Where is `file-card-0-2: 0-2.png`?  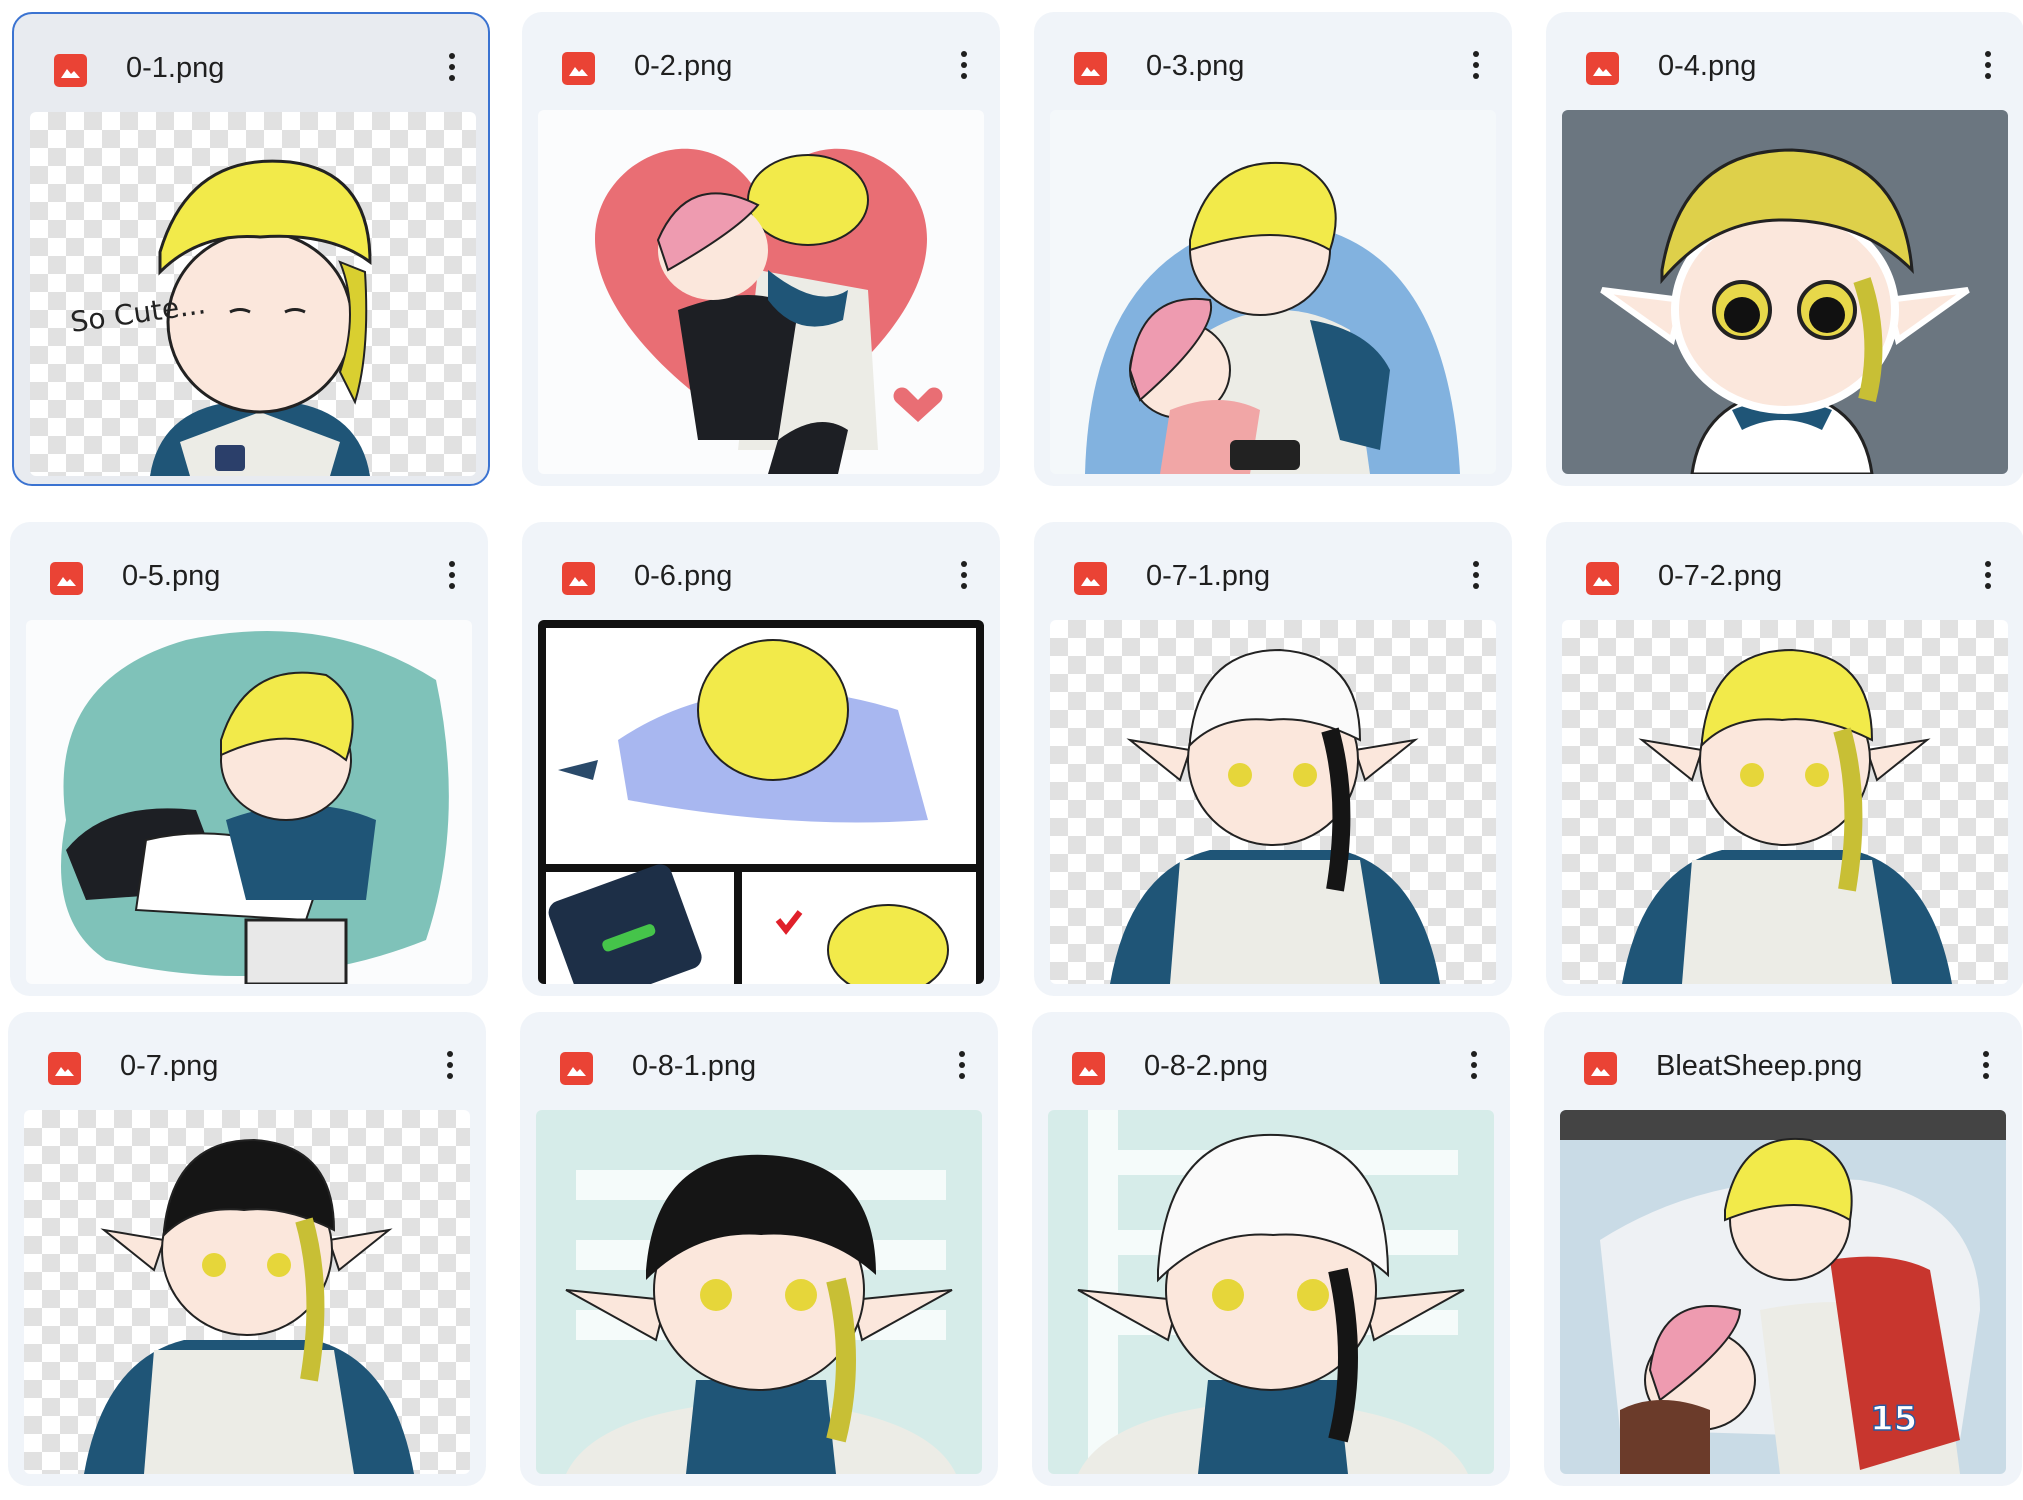 file-card-0-2: 0-2.png is located at coordinates (761, 249).